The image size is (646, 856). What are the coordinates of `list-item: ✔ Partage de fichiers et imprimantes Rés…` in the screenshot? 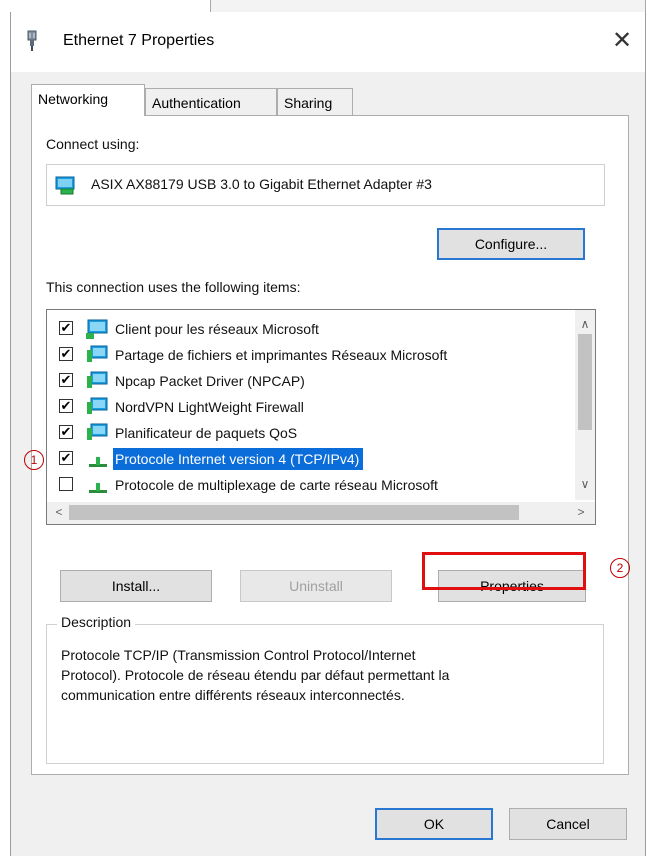 It's located at (311, 355).